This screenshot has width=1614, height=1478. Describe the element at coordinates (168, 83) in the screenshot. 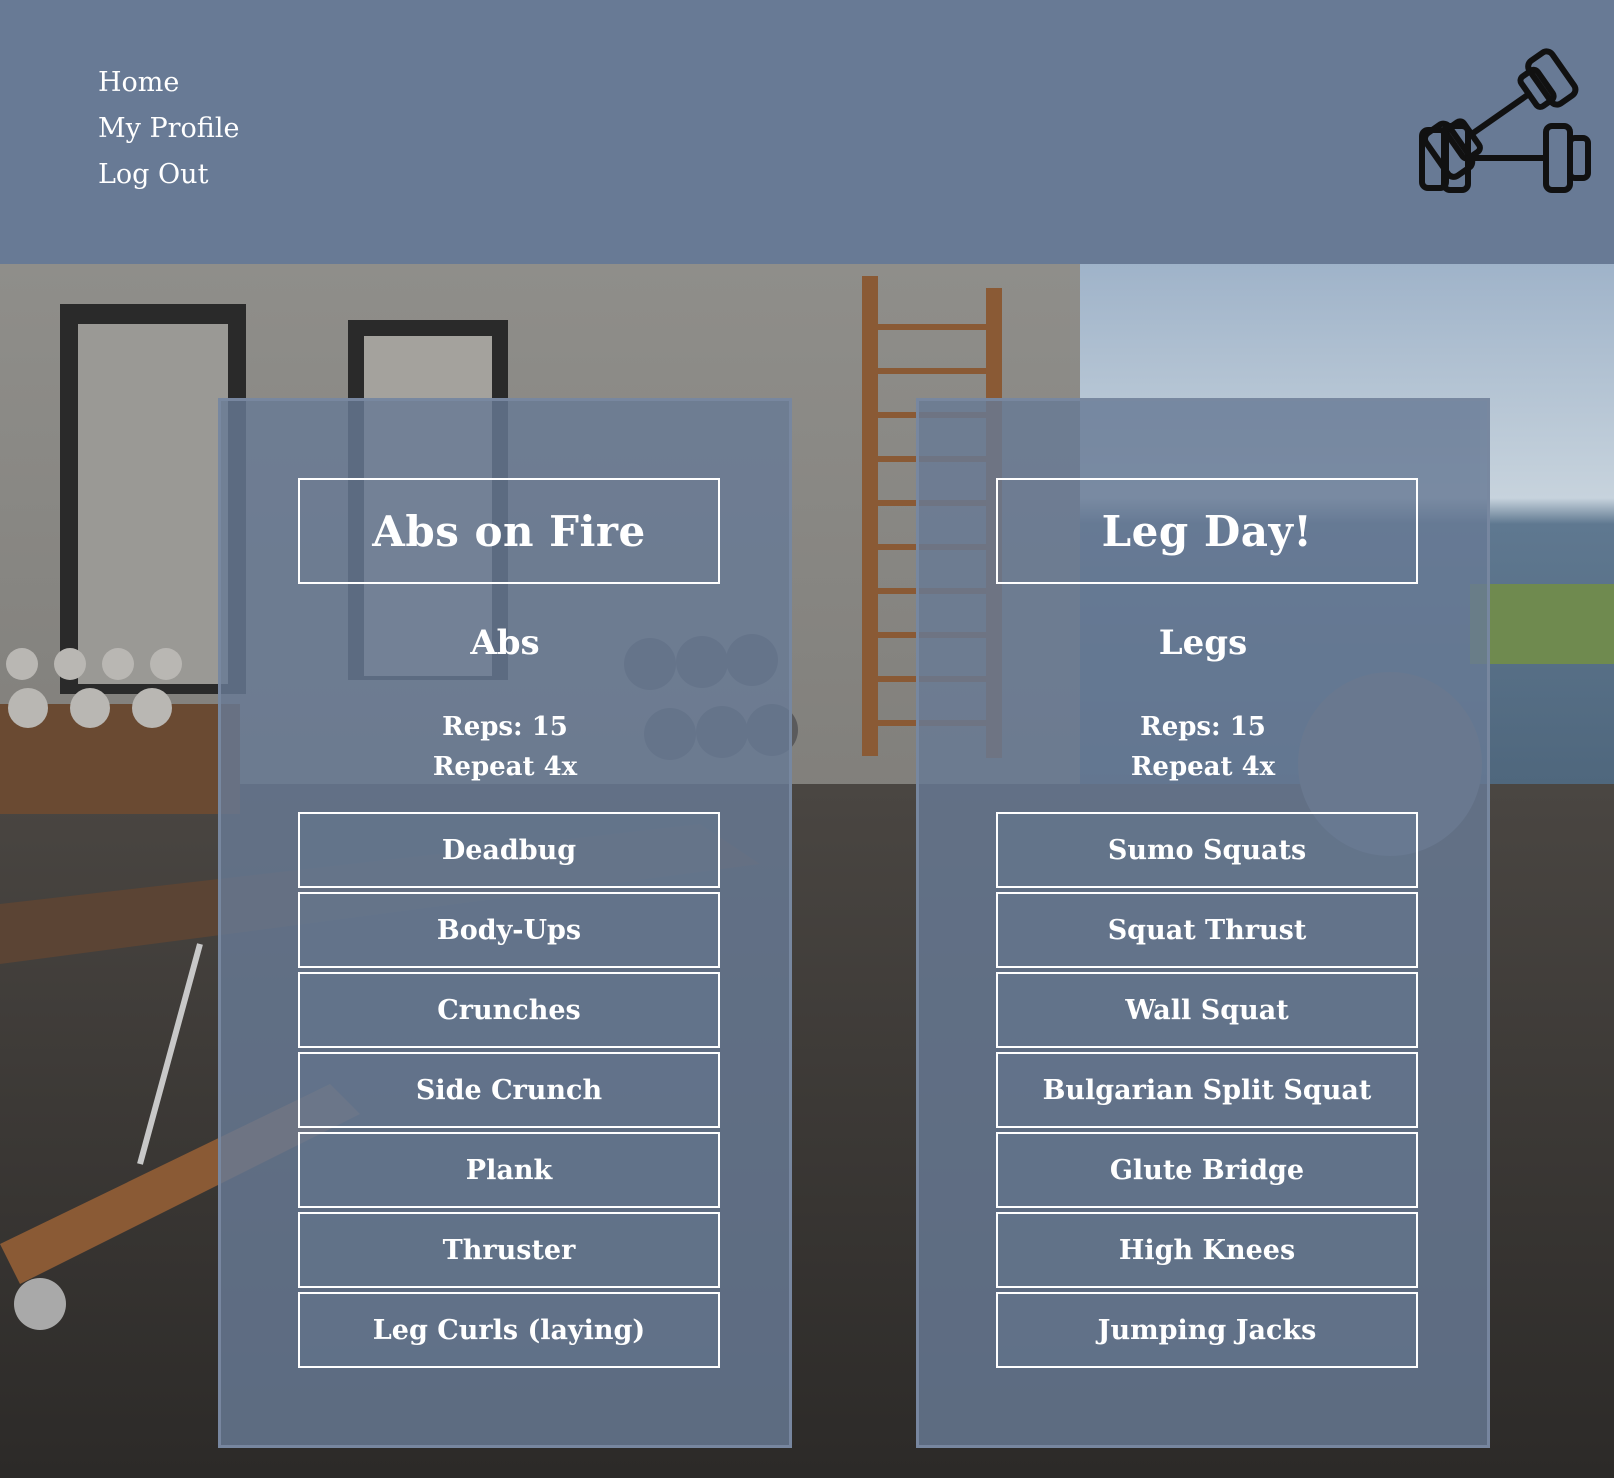

I see `nav-home-link: Home` at that location.